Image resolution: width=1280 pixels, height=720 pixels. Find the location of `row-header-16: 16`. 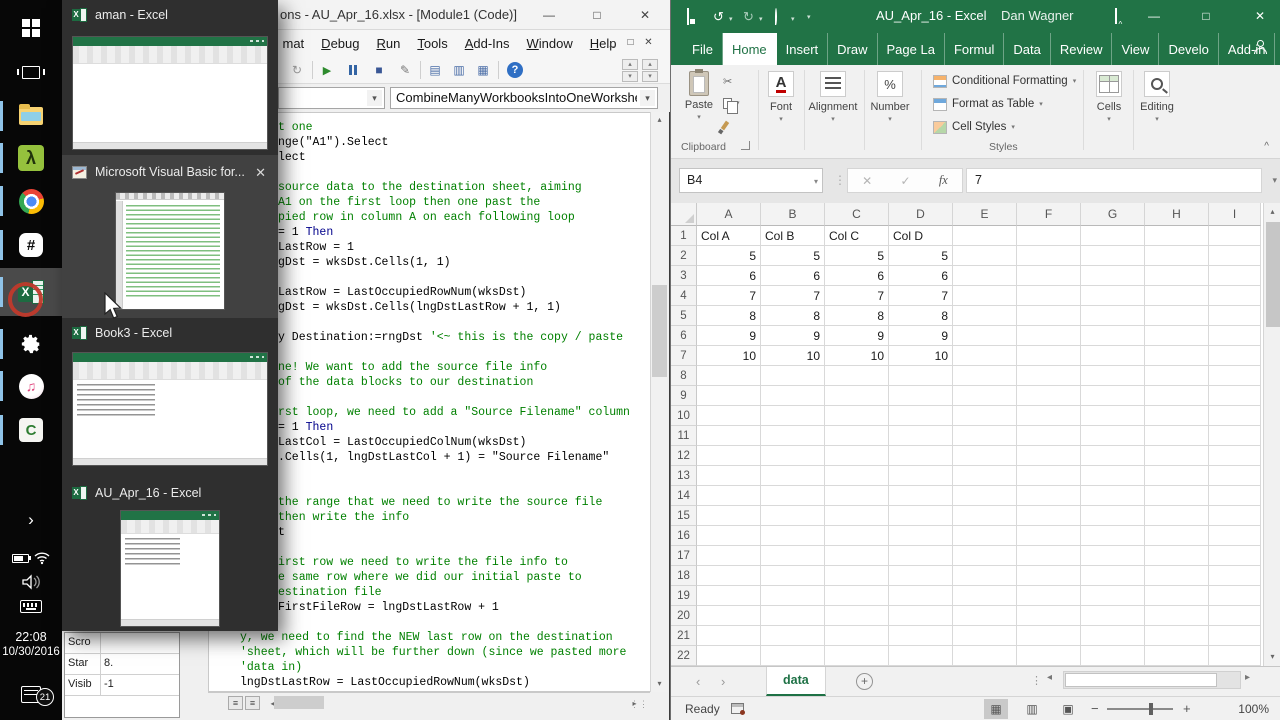

row-header-16: 16 is located at coordinates (684, 536).